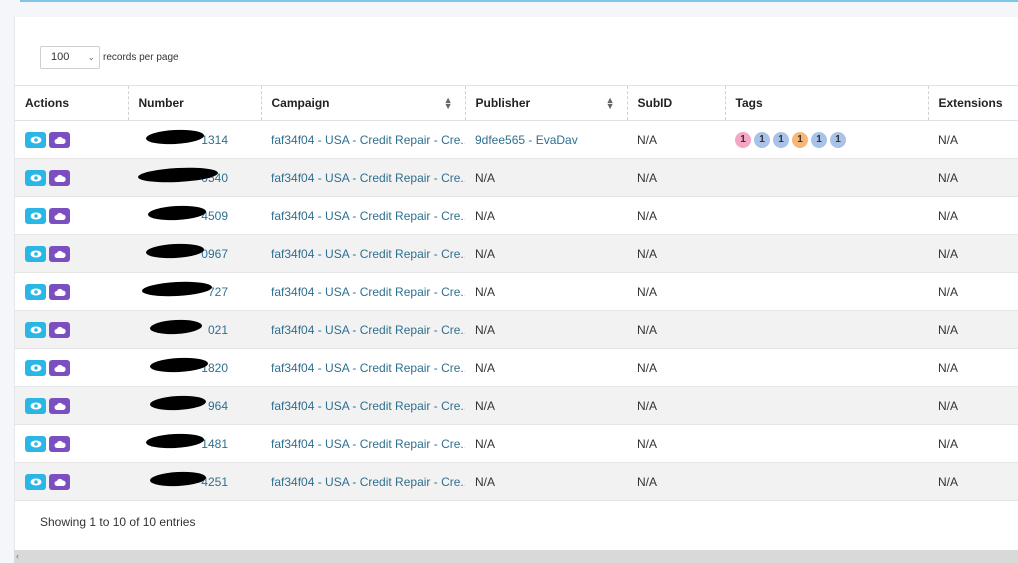  What do you see at coordinates (545, 103) in the screenshot?
I see `column-header-publisher: Publisher ▲ ▼` at bounding box center [545, 103].